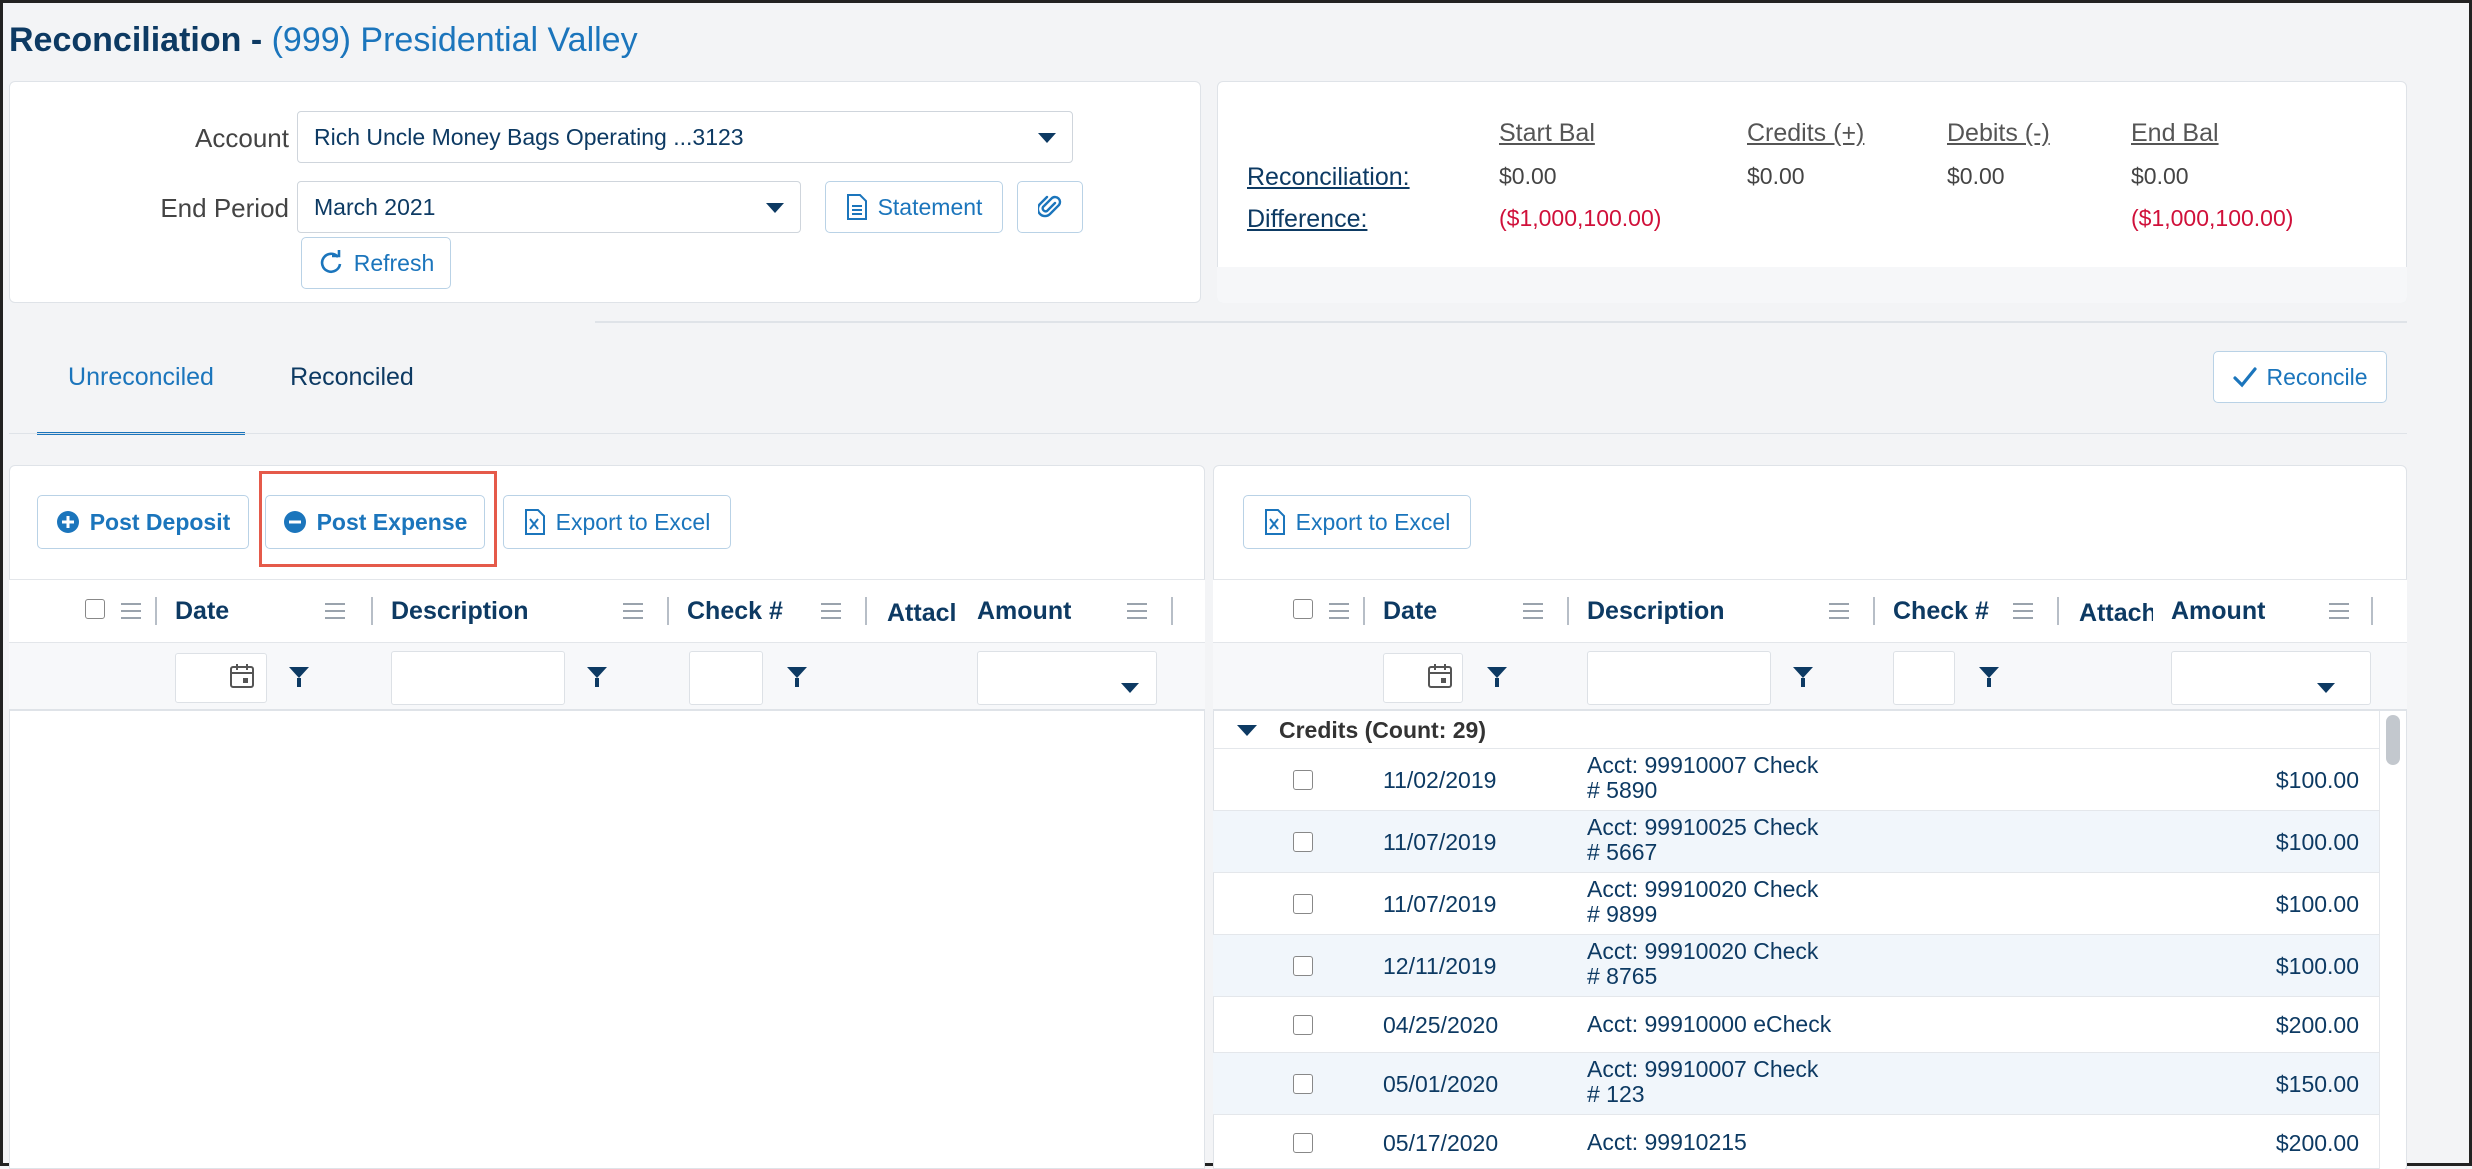 The height and width of the screenshot is (1169, 2472). I want to click on end-period-value: March 2021, so click(375, 206).